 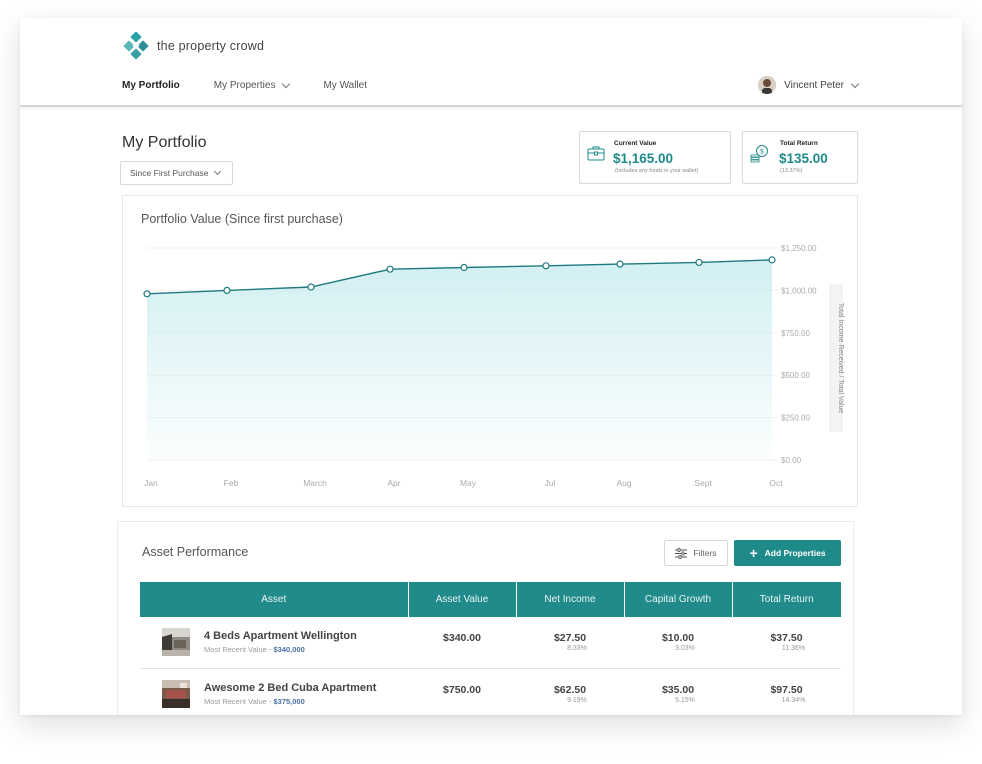 What do you see at coordinates (799, 290) in the screenshot?
I see `y-tick-label: $1,000.00` at bounding box center [799, 290].